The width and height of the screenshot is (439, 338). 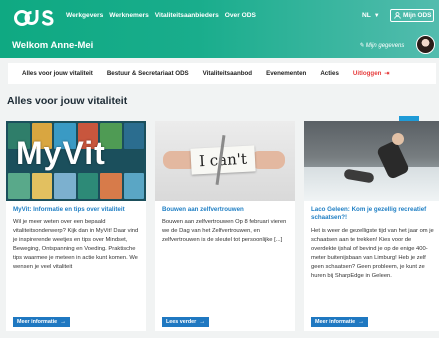 I want to click on my-ods-button: Mijn ODS, so click(x=412, y=15).